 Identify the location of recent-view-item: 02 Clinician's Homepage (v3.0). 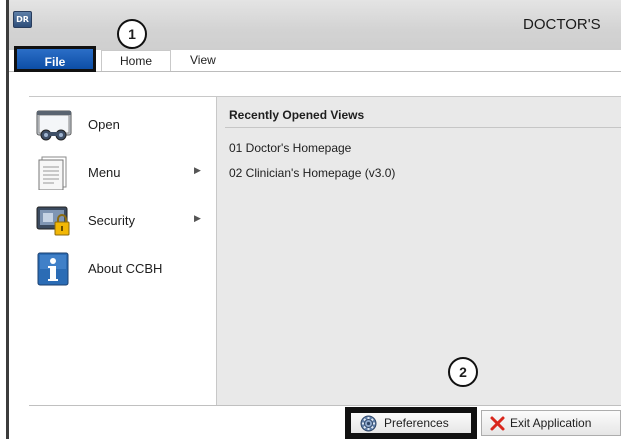
(312, 173).